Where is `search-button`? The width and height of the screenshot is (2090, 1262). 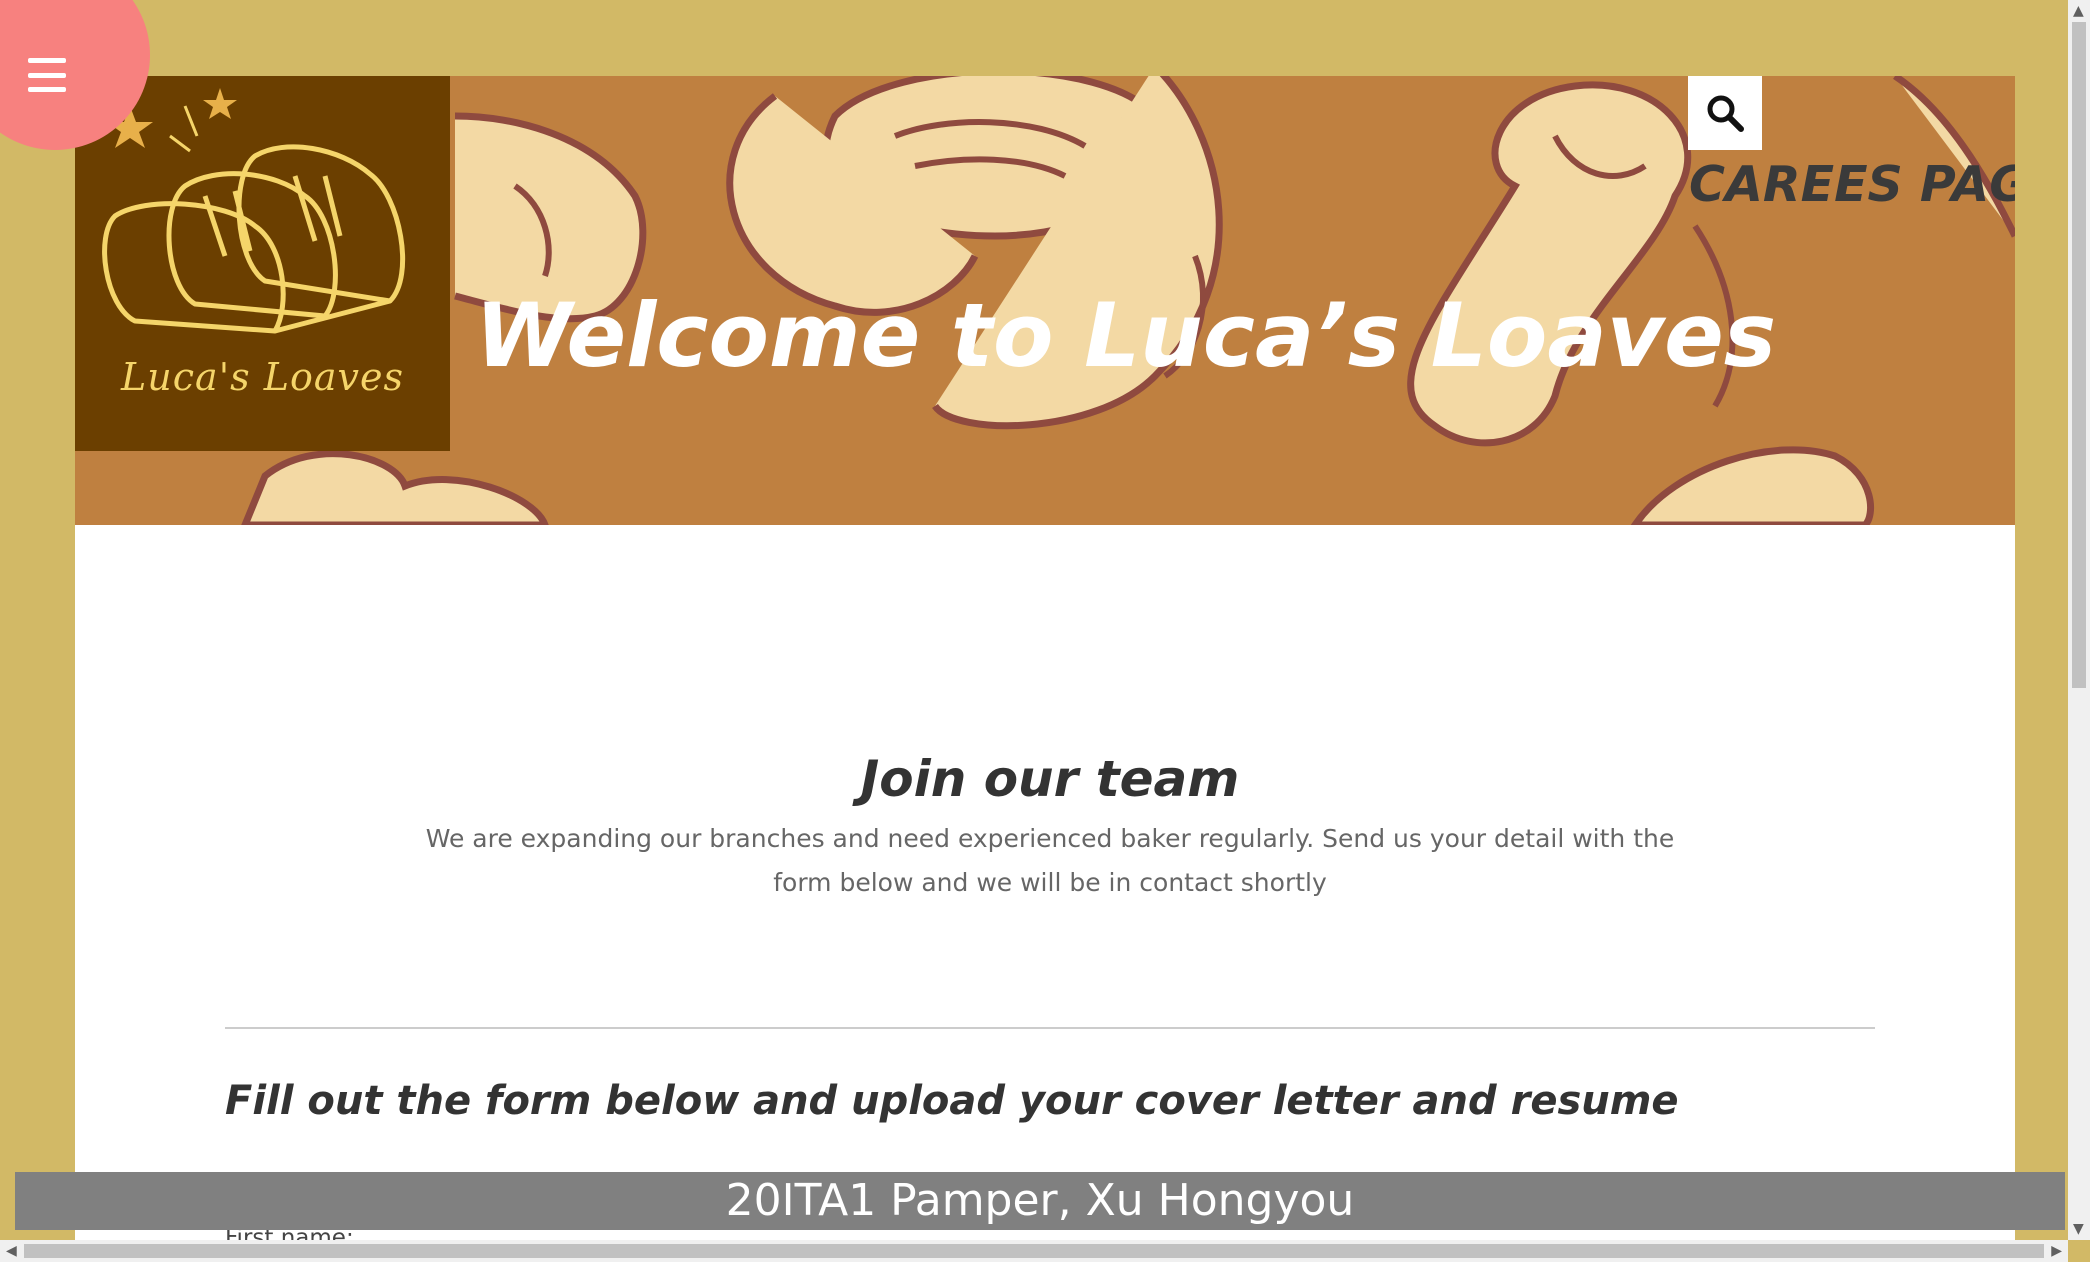 search-button is located at coordinates (1725, 113).